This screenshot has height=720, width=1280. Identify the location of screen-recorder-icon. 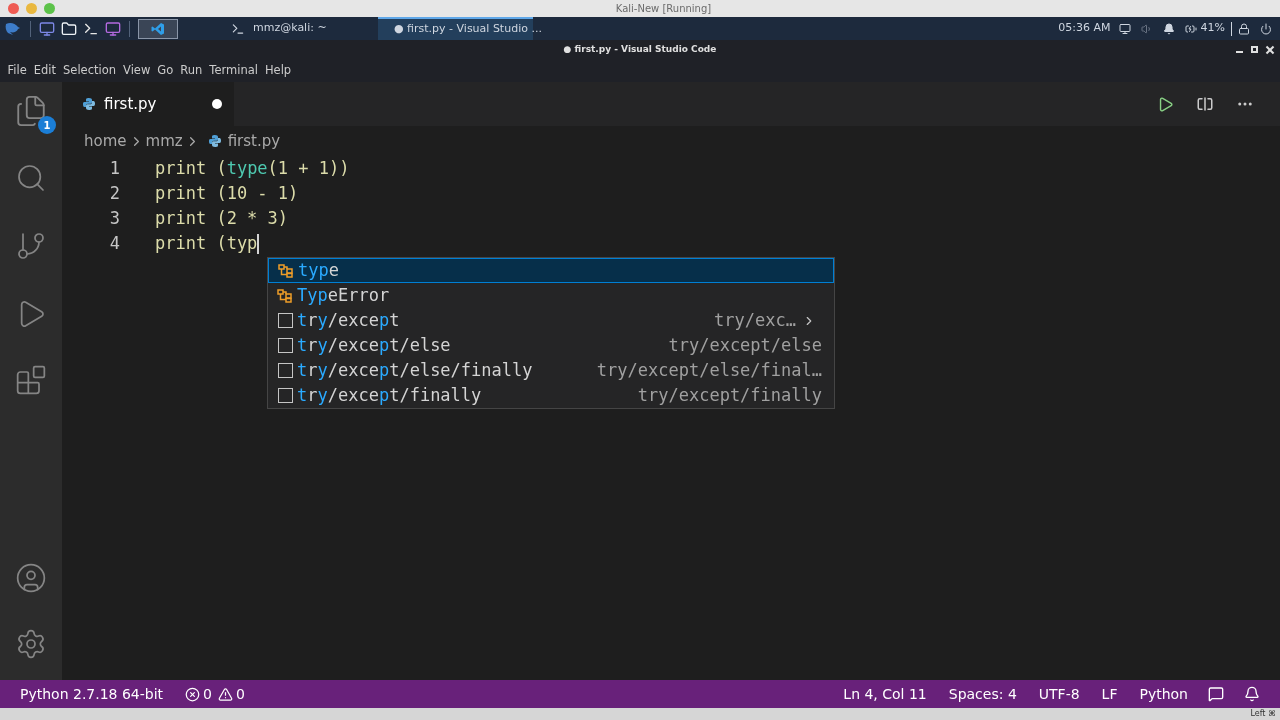
(113, 28).